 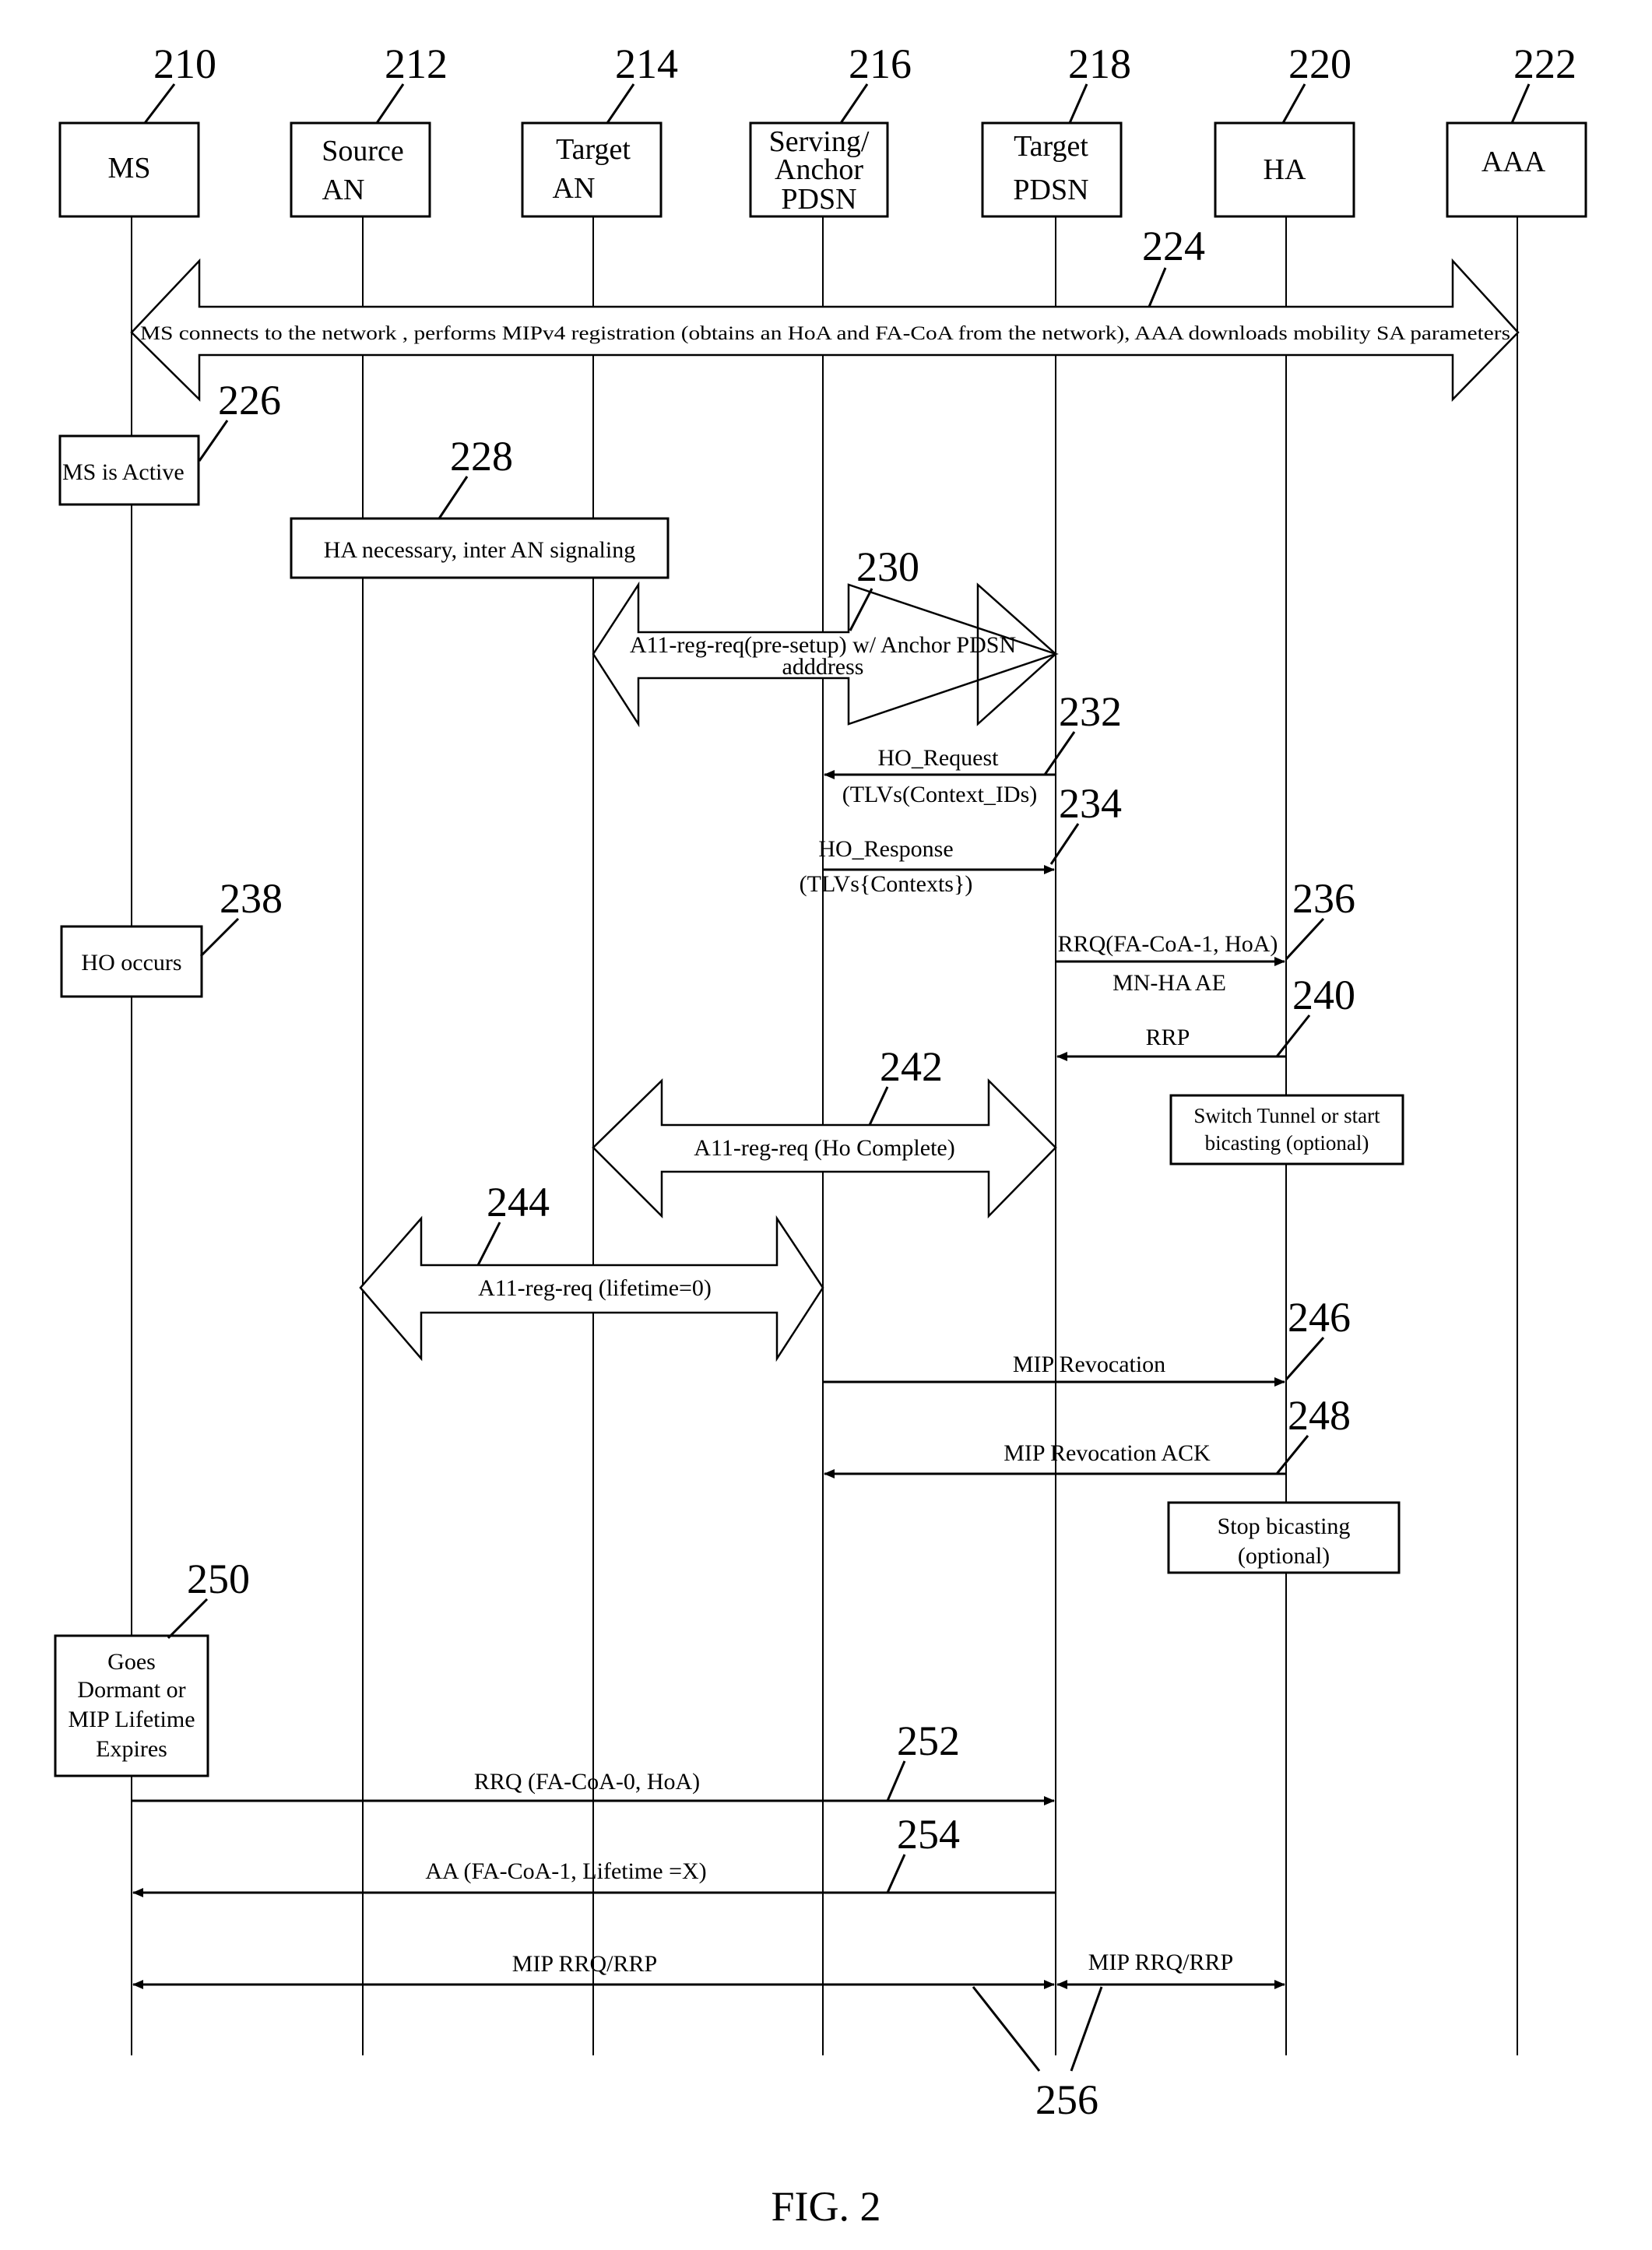 I want to click on ref-number: 244, so click(x=518, y=1202).